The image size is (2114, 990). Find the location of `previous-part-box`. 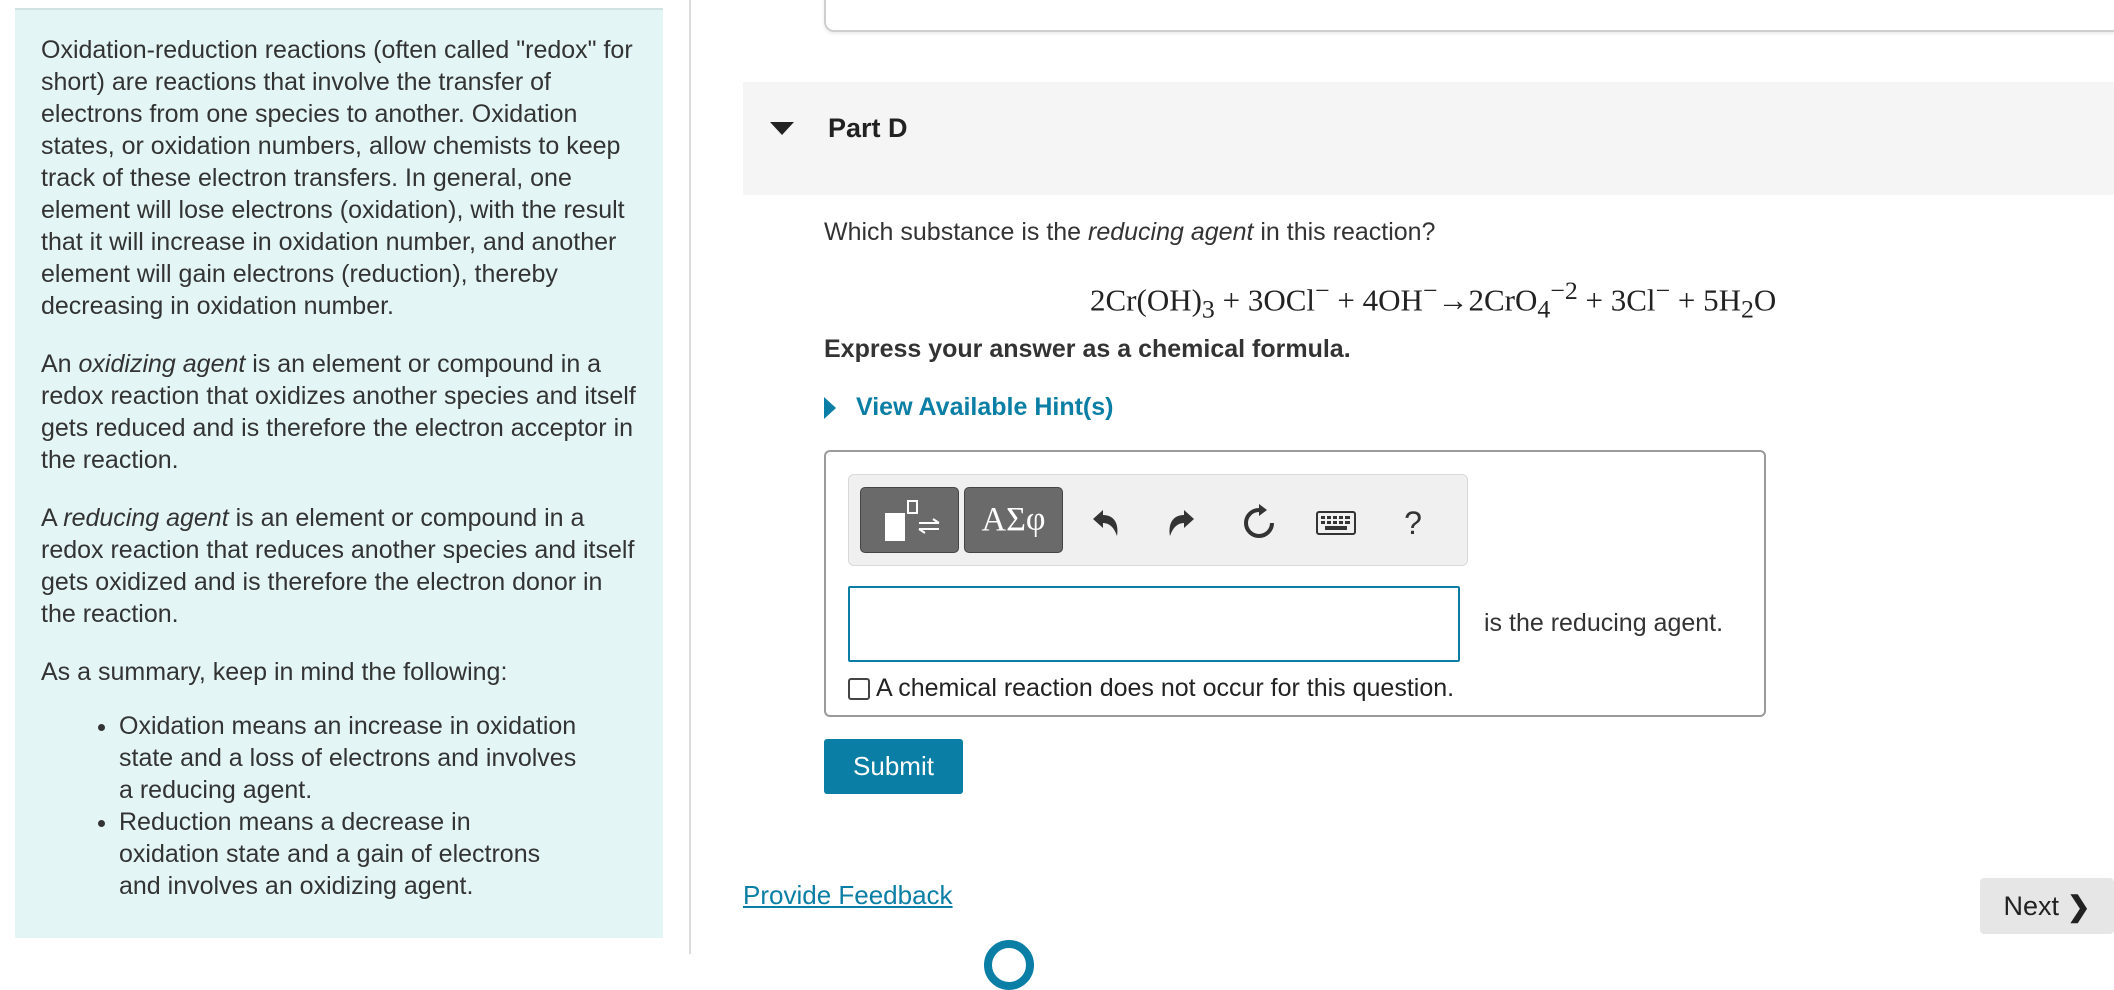

previous-part-box is located at coordinates (1469, 16).